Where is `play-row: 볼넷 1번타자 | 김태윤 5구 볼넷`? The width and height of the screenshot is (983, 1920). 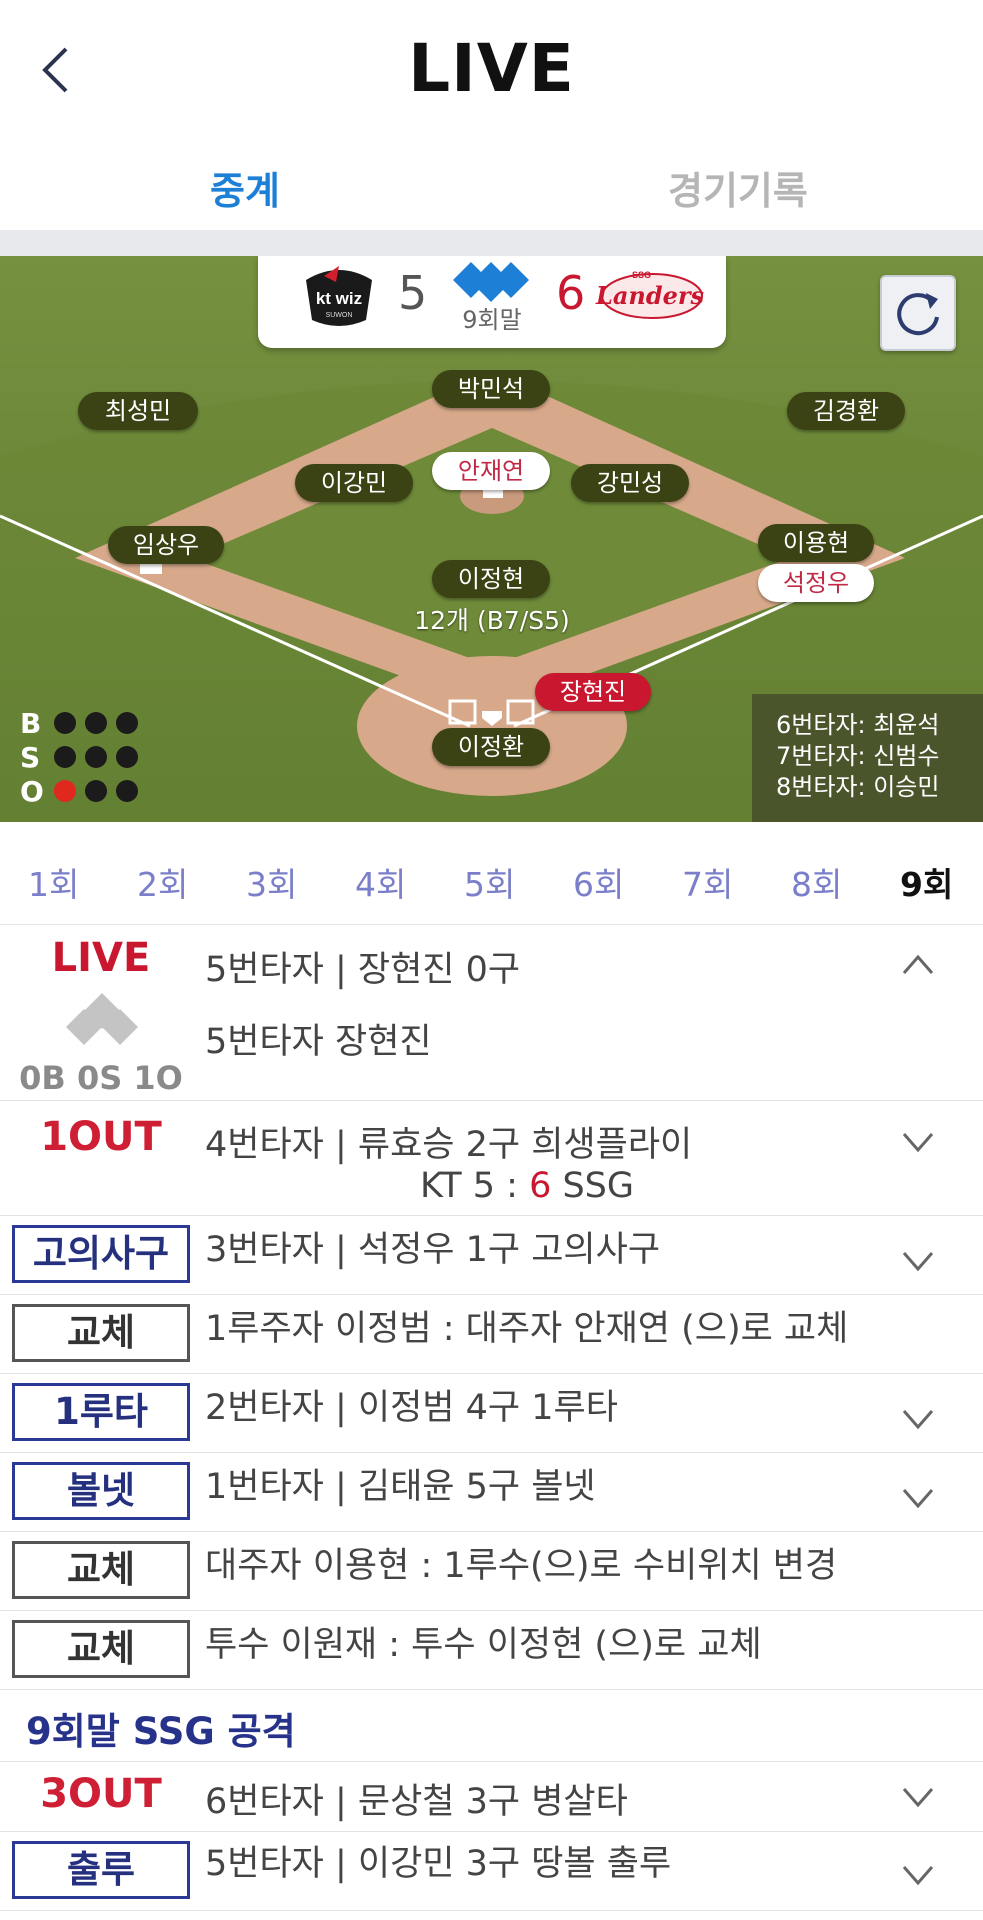
play-row: 볼넷 1번타자 | 김태윤 5구 볼넷 is located at coordinates (491, 1492).